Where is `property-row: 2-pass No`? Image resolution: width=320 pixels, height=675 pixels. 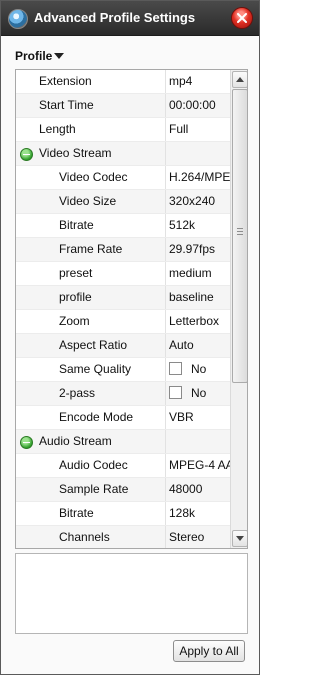 property-row: 2-pass No is located at coordinates (123, 394).